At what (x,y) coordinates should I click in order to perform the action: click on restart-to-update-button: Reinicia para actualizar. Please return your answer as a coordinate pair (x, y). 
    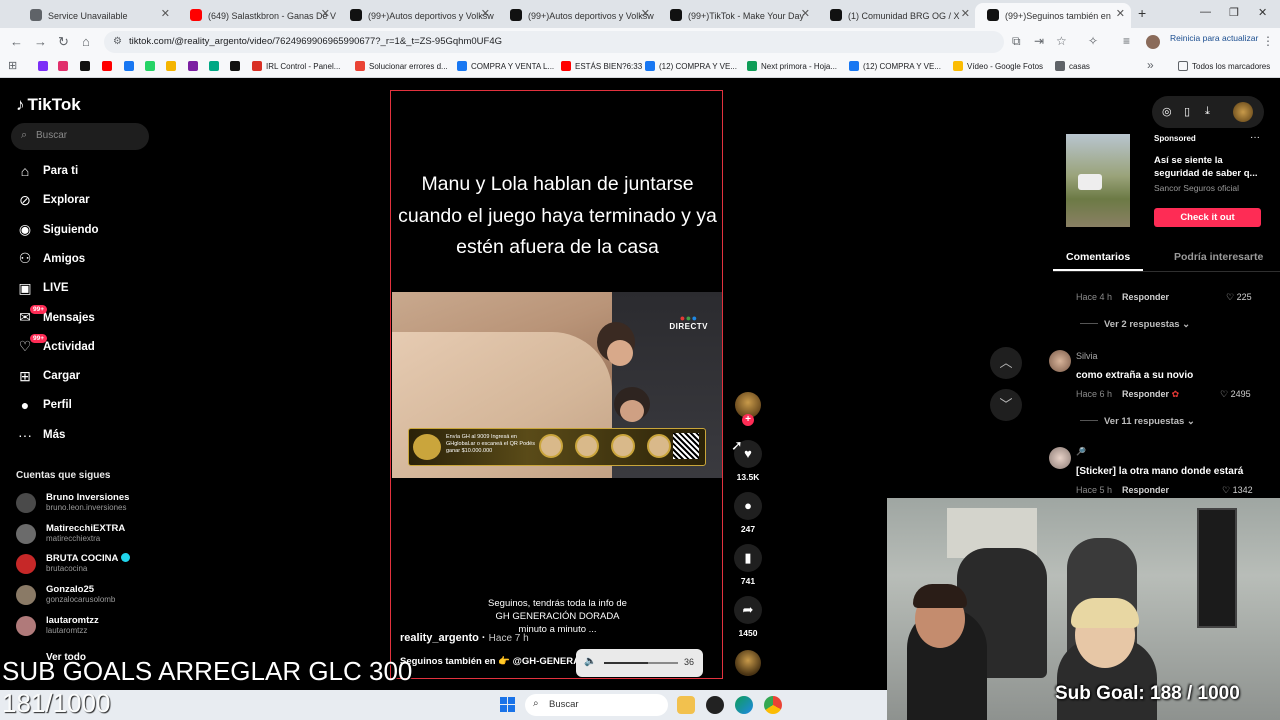
    Looking at the image, I should click on (1214, 38).